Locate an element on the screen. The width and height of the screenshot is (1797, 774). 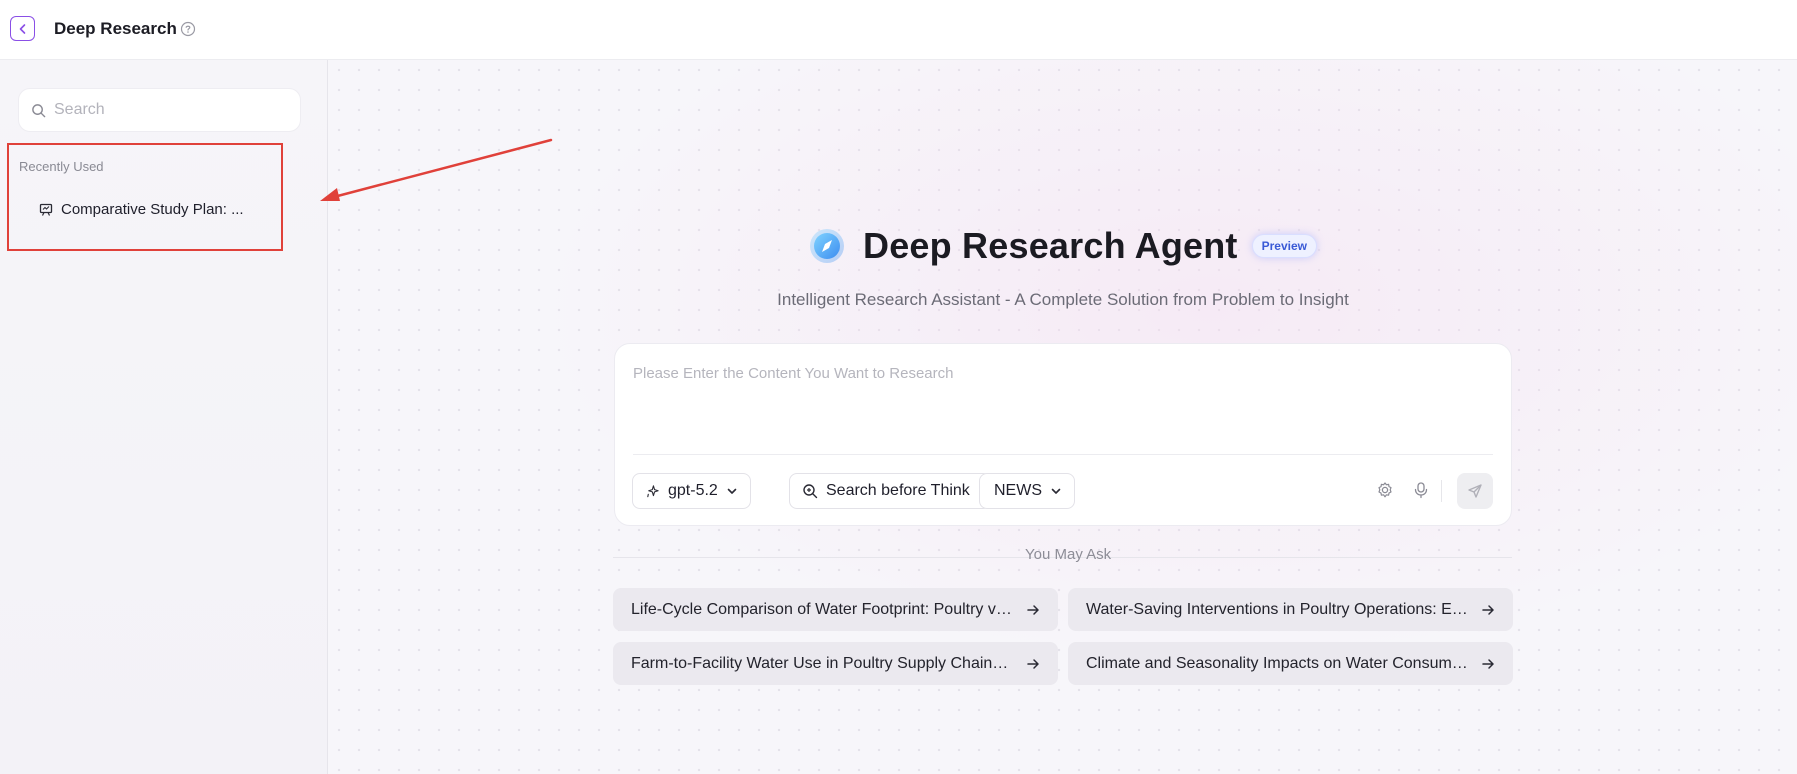
send-icon is located at coordinates (1475, 491).